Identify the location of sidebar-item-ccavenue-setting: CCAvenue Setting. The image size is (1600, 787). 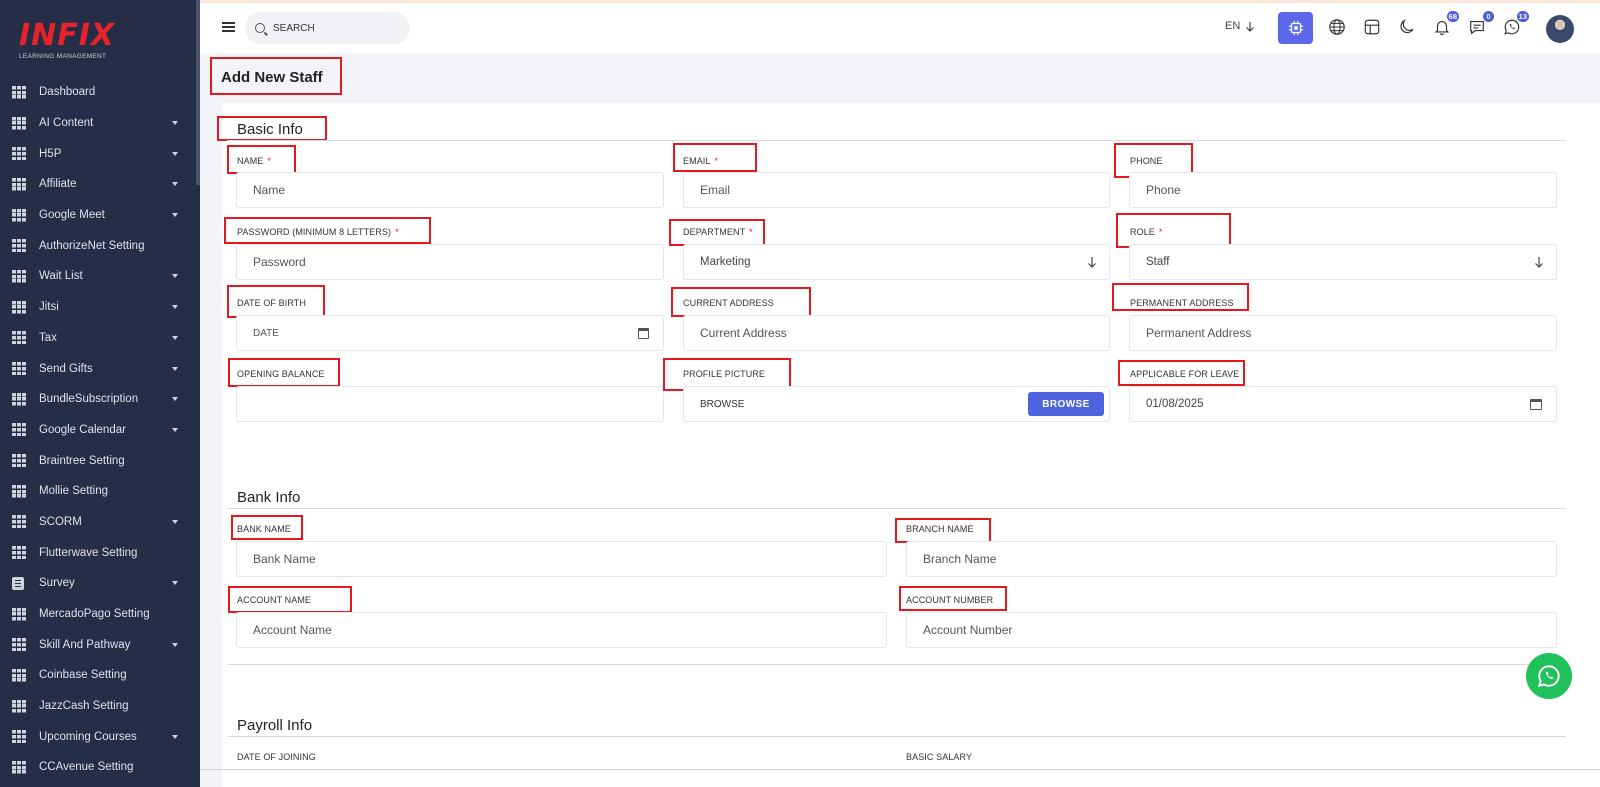
(100, 767).